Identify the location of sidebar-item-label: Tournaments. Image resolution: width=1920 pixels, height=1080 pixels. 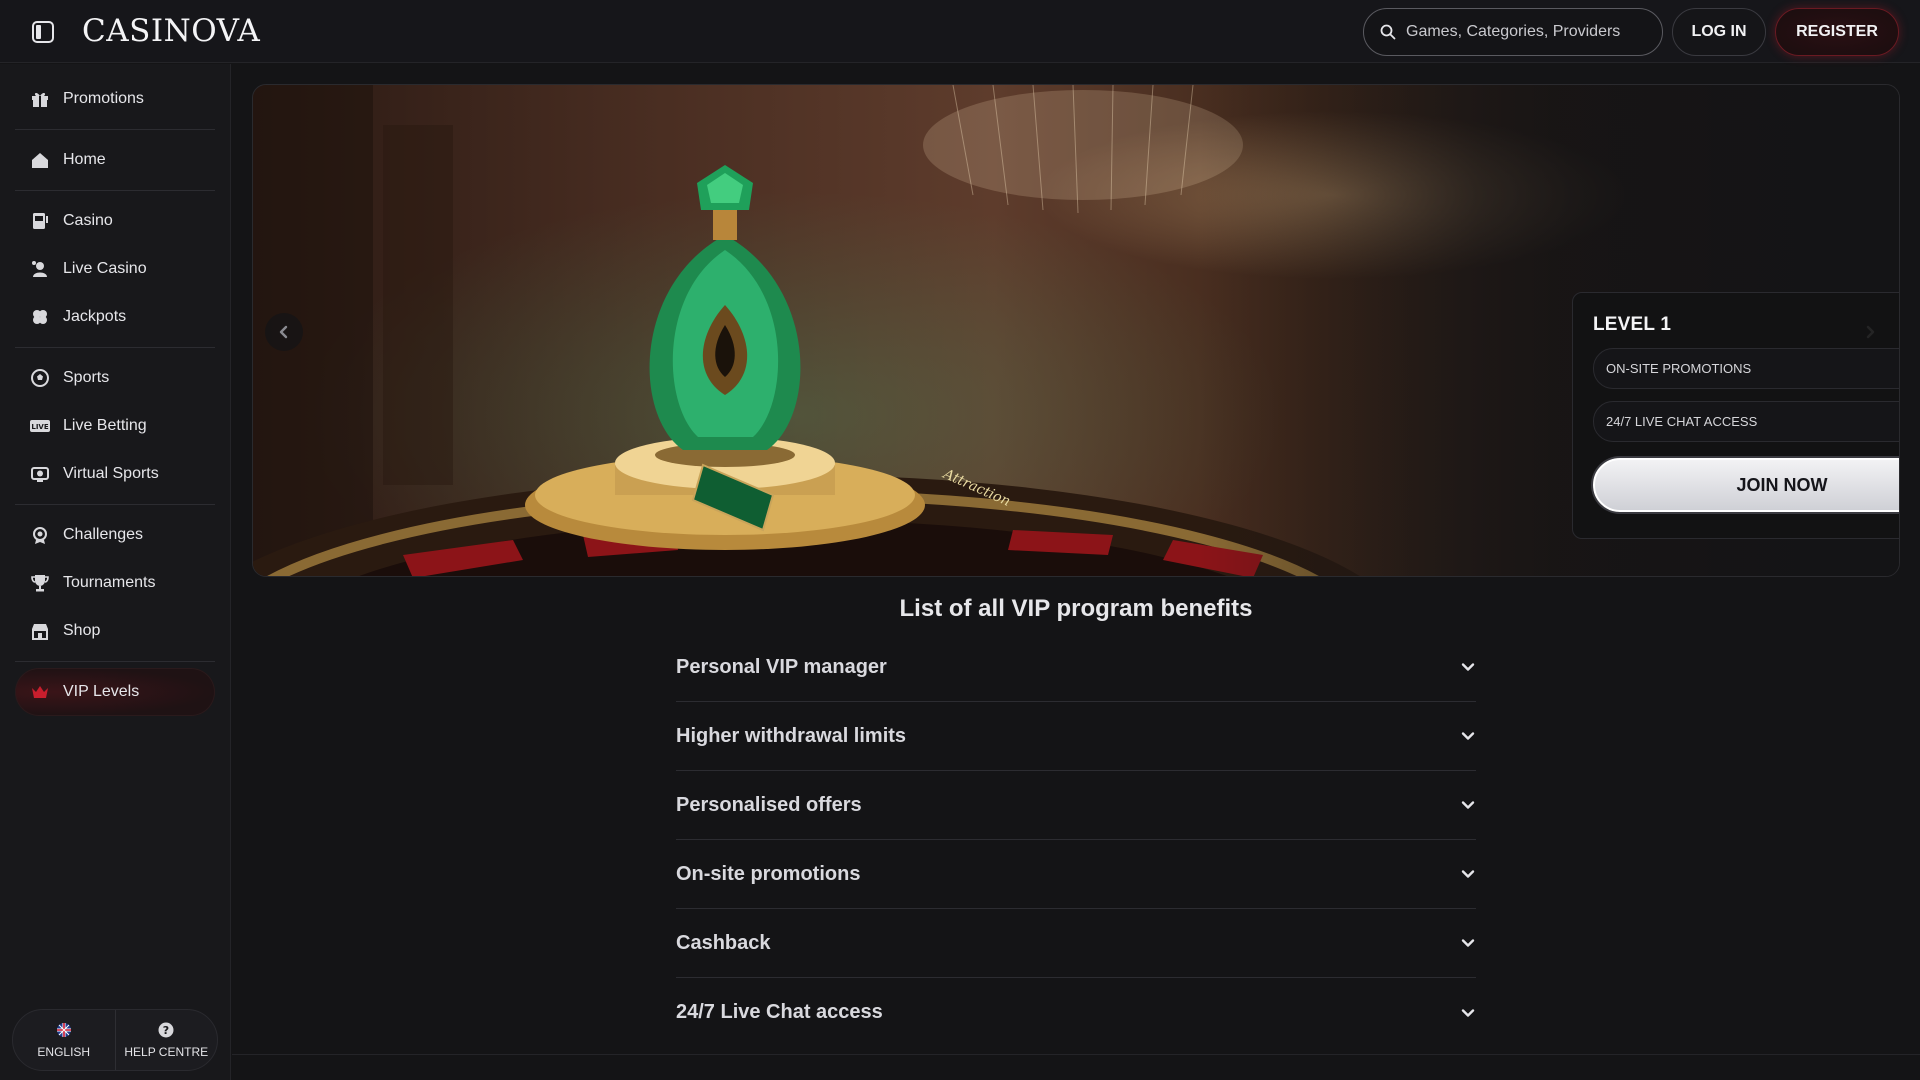
(109, 582).